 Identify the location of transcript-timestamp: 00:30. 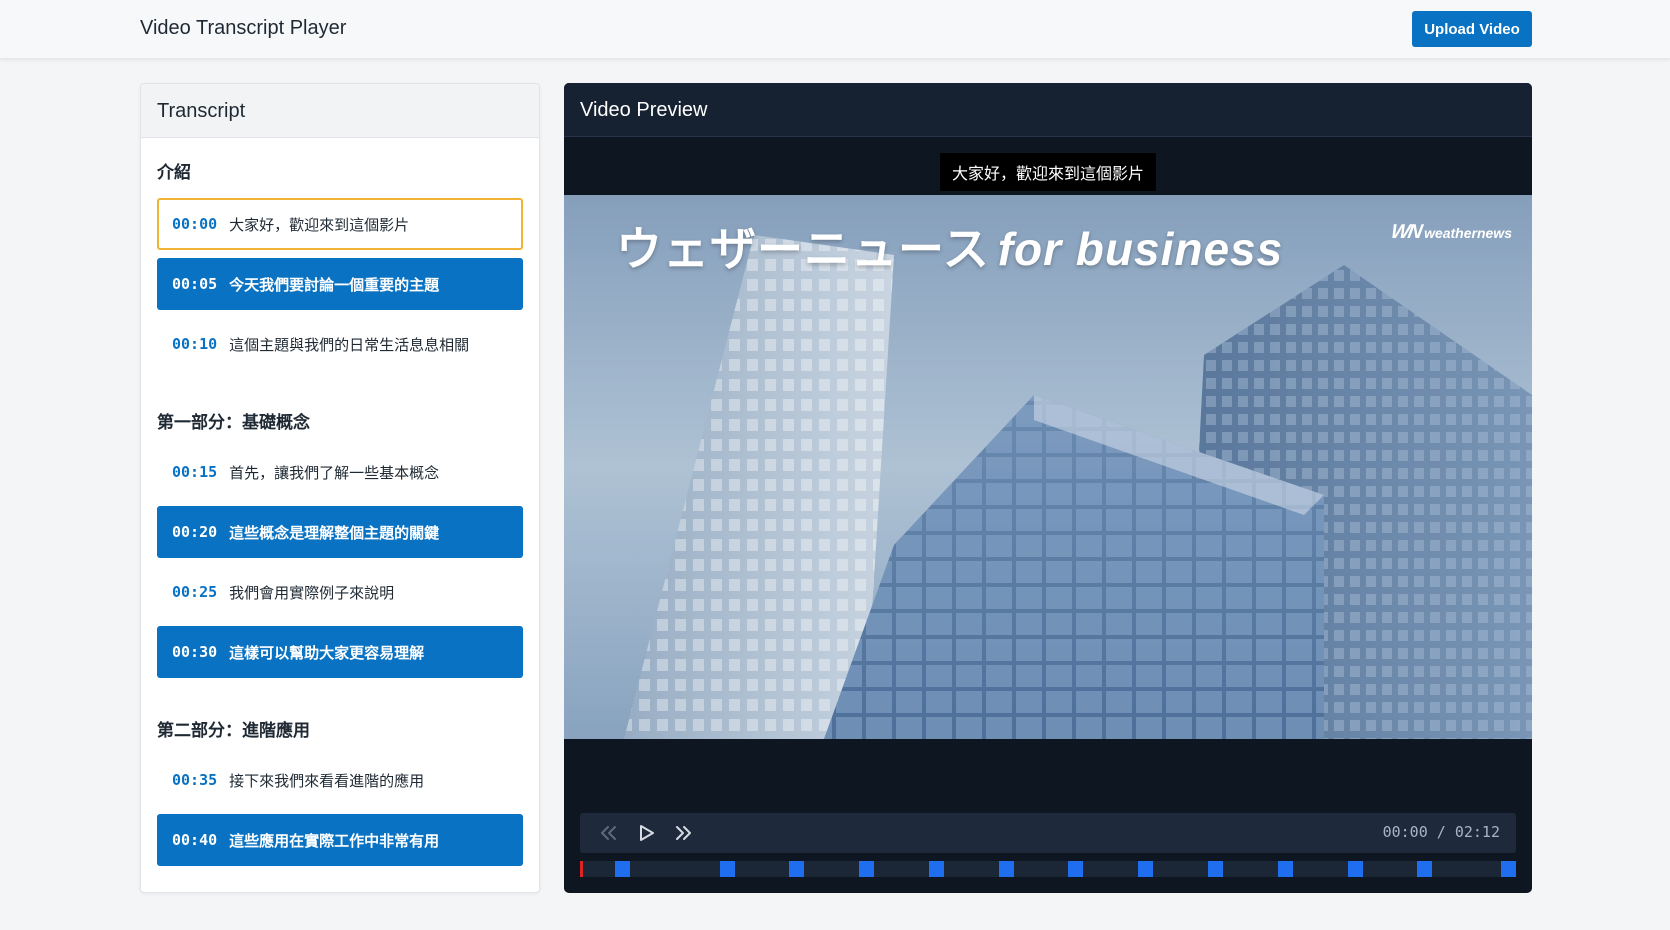
(195, 652).